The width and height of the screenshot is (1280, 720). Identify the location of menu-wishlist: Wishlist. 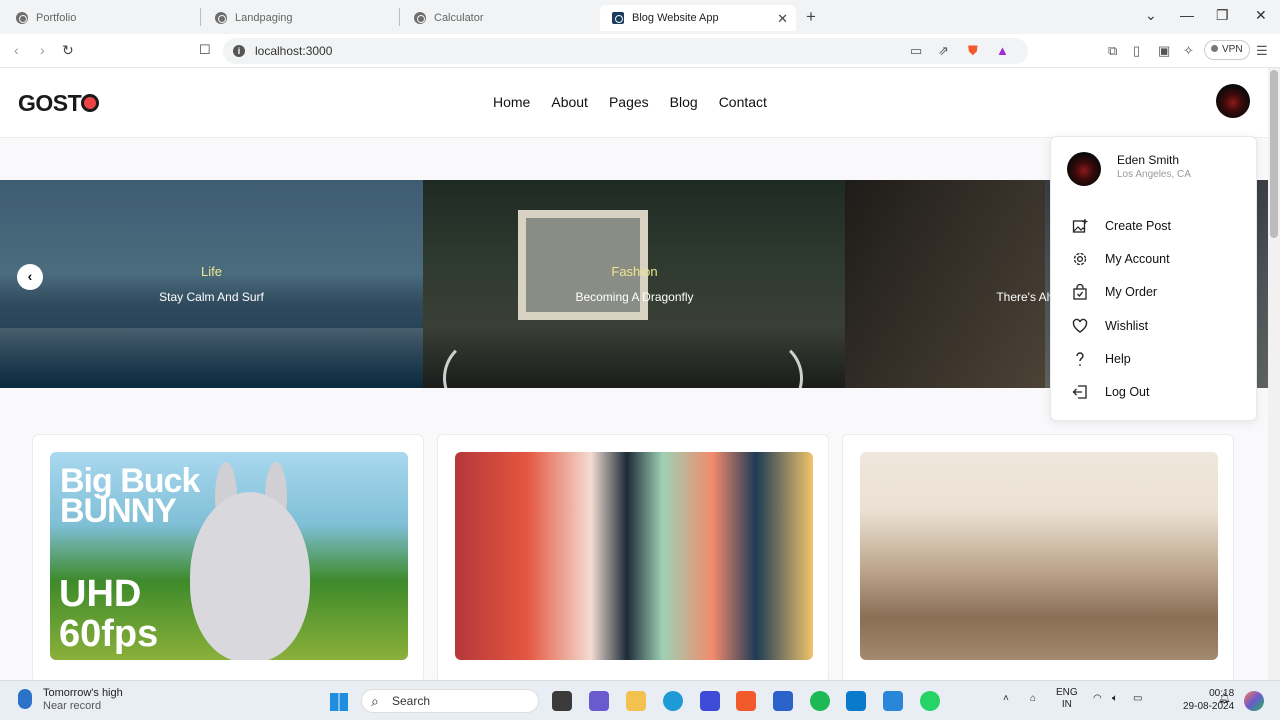
(1161, 326).